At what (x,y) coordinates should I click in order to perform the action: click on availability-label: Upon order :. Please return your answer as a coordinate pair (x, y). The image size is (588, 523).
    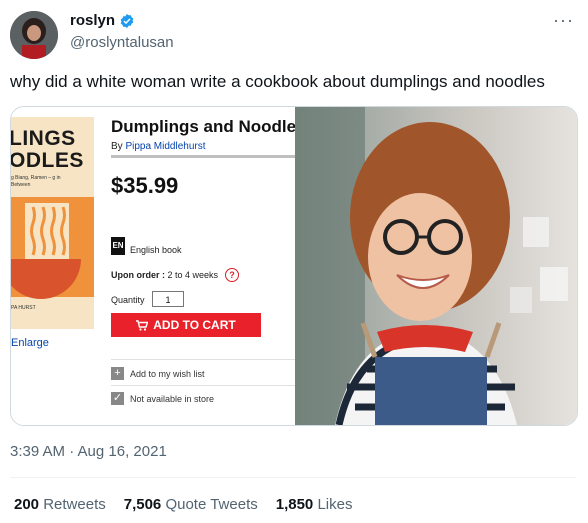
    Looking at the image, I should click on (138, 275).